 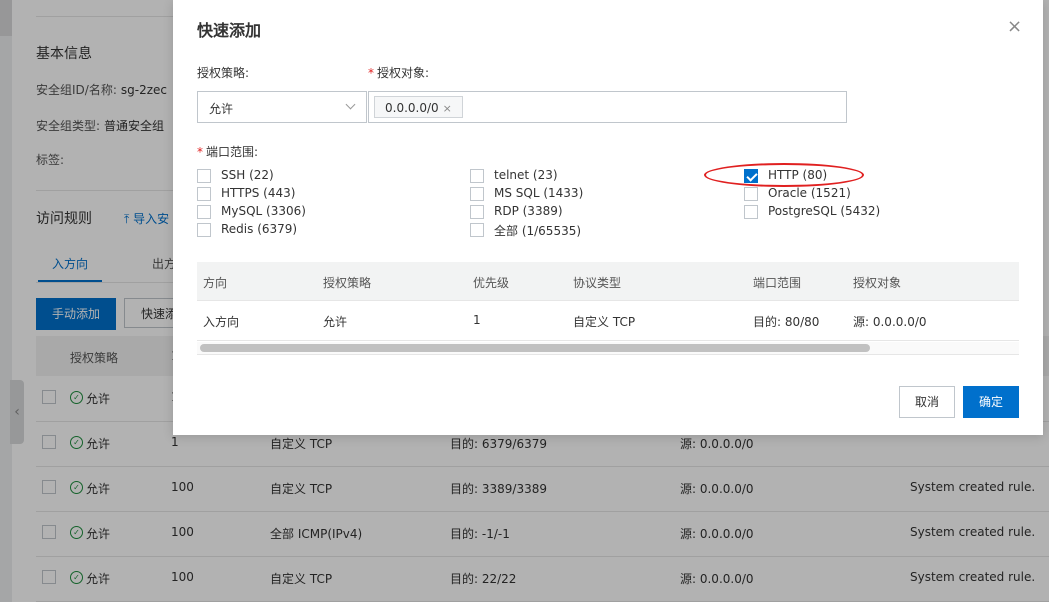 I want to click on port-option-label: PostgreSQL (5432), so click(x=824, y=211).